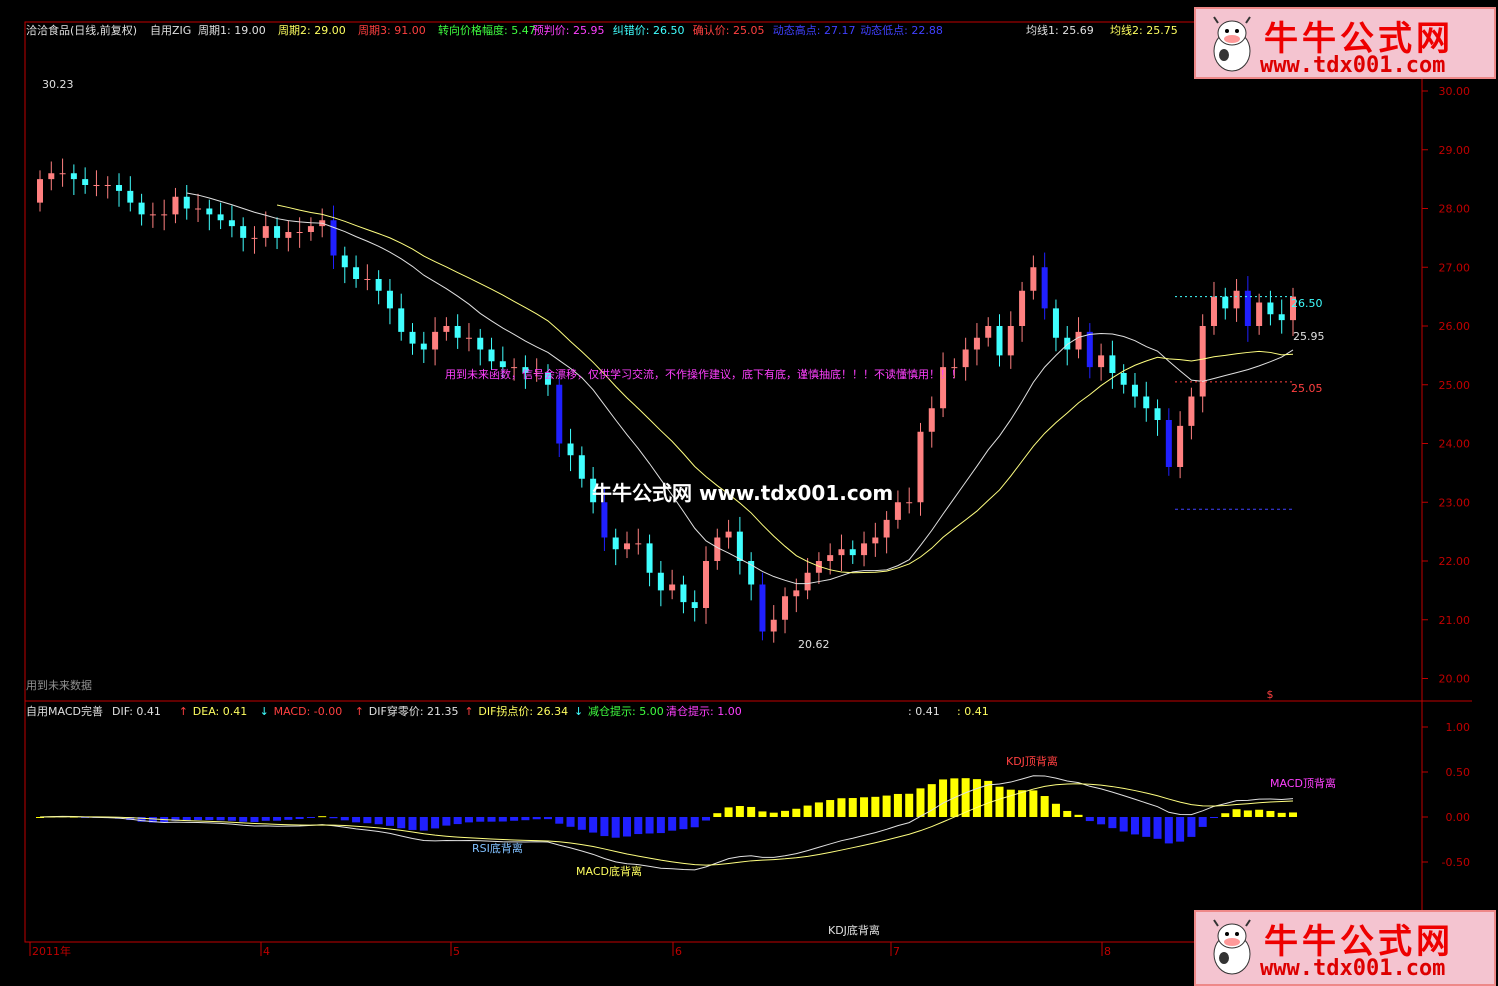 The height and width of the screenshot is (986, 1498). What do you see at coordinates (1455, 444) in the screenshot?
I see `price-tick-label: 24.00` at bounding box center [1455, 444].